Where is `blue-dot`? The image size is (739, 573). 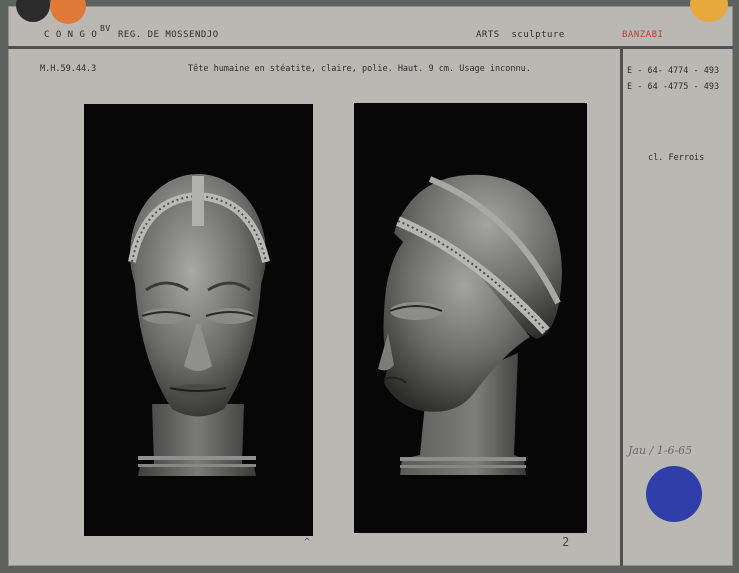
blue-dot is located at coordinates (674, 494).